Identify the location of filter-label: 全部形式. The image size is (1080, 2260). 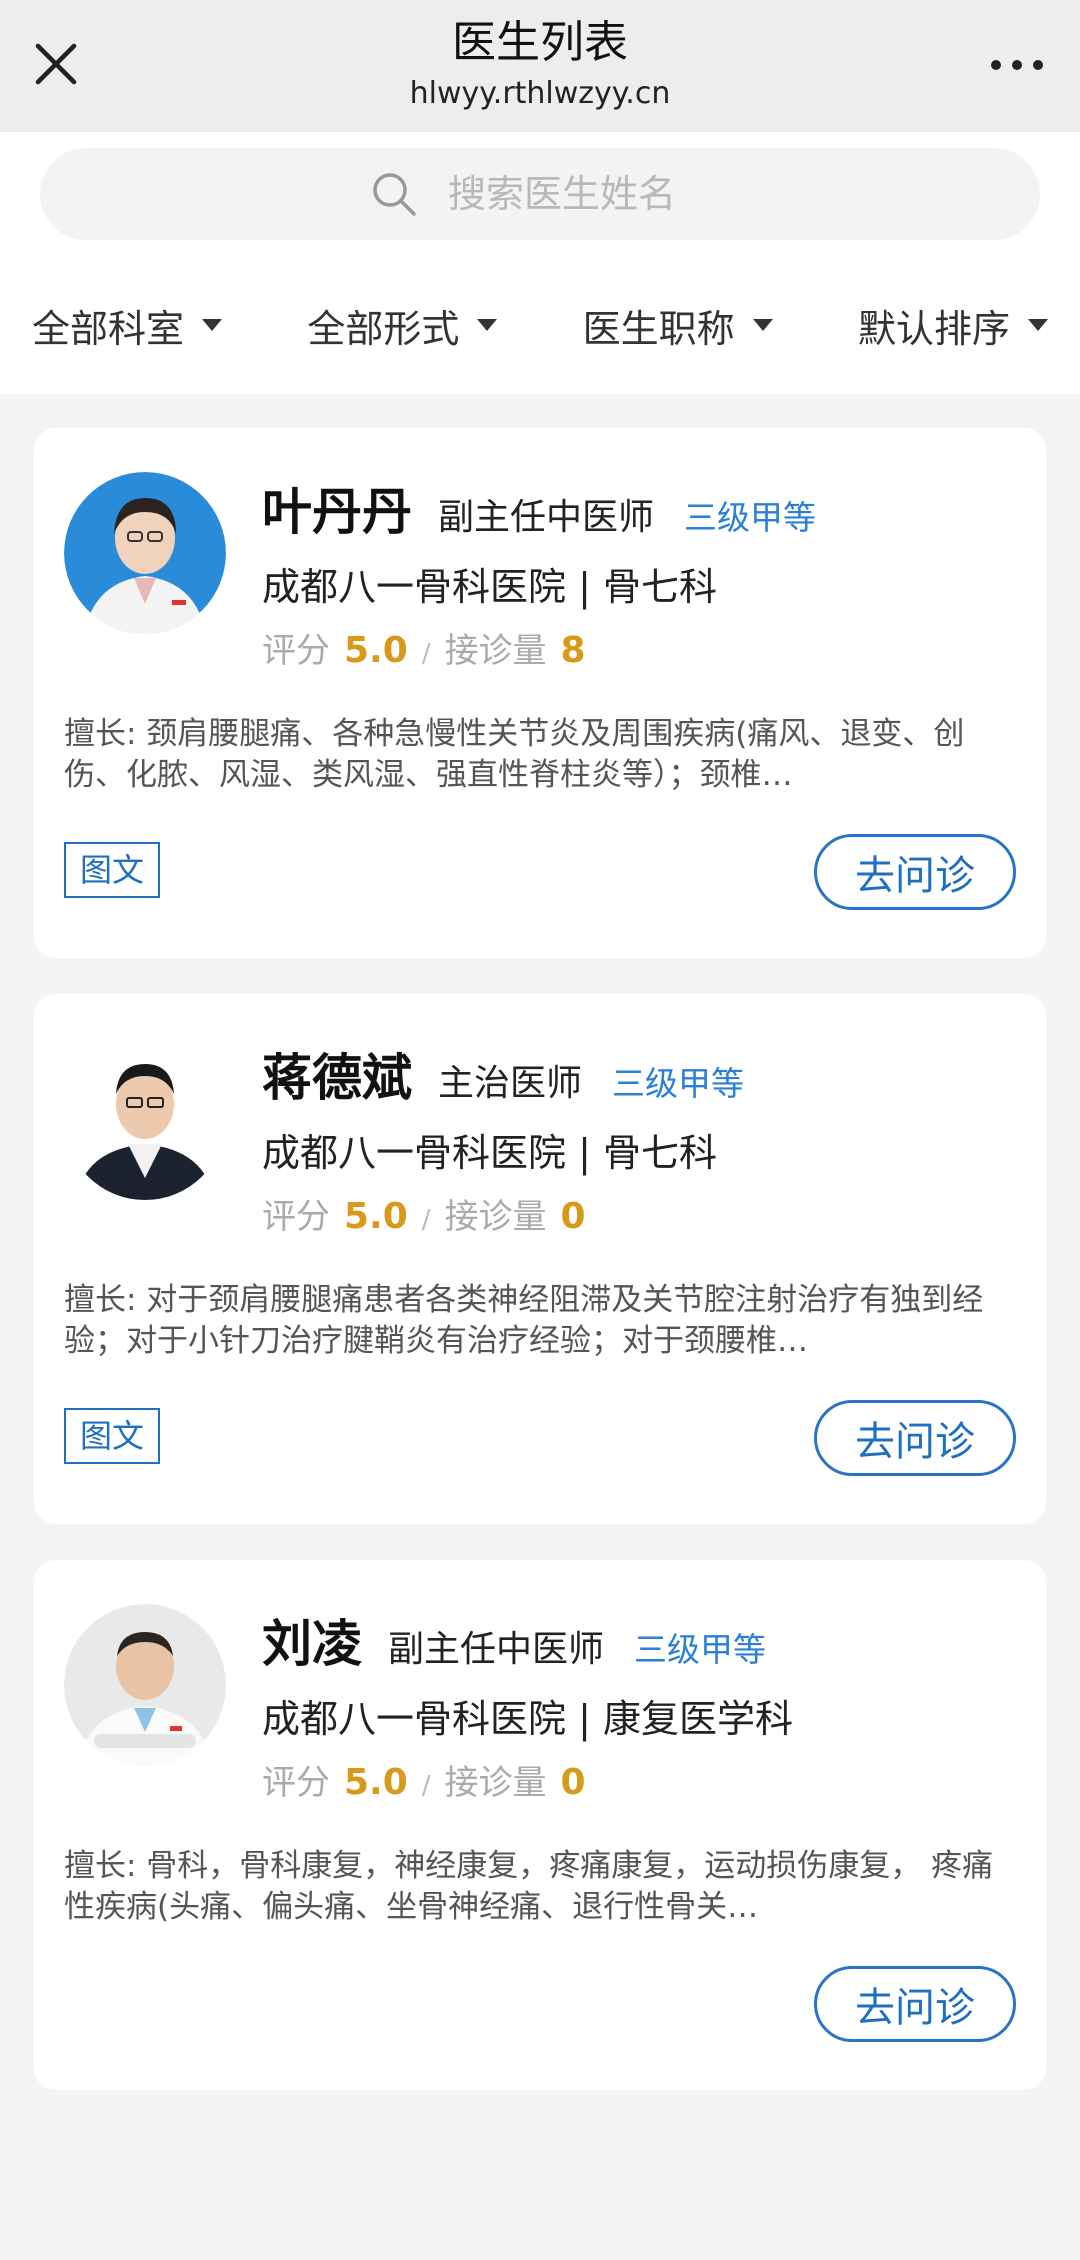
(383, 328).